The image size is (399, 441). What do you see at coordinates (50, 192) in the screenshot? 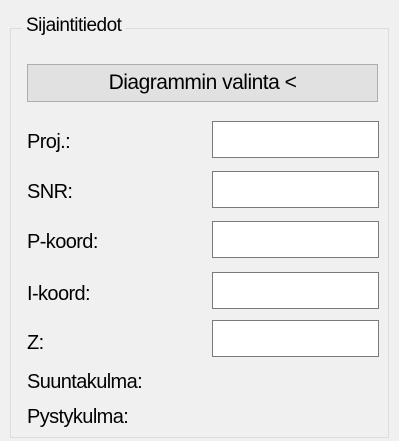
I see `snr-label: SNR:` at bounding box center [50, 192].